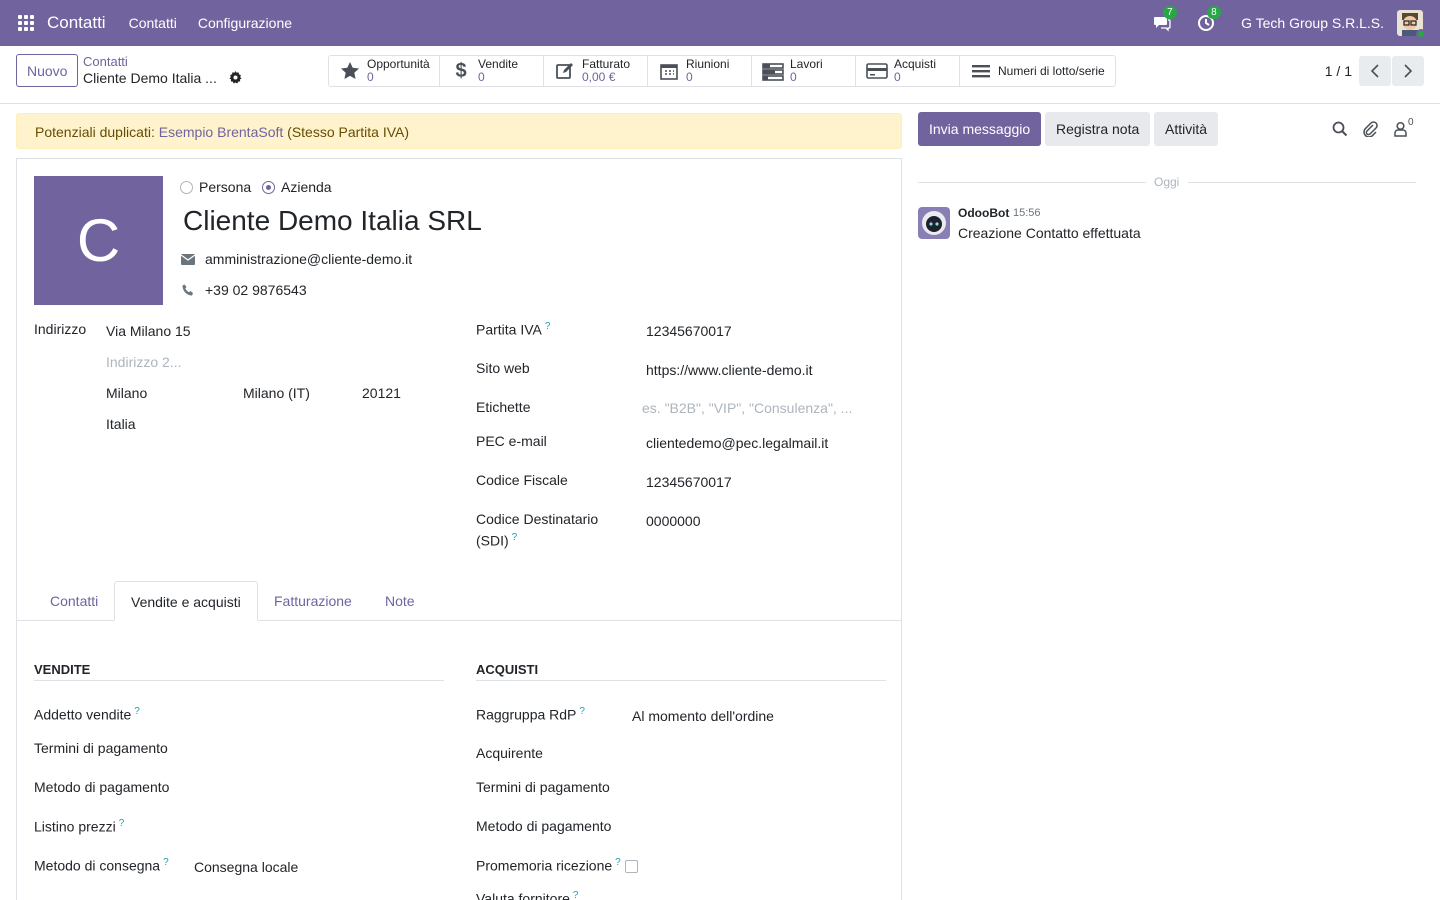  I want to click on smart-button-vendite: $ Vendite 0, so click(492, 71).